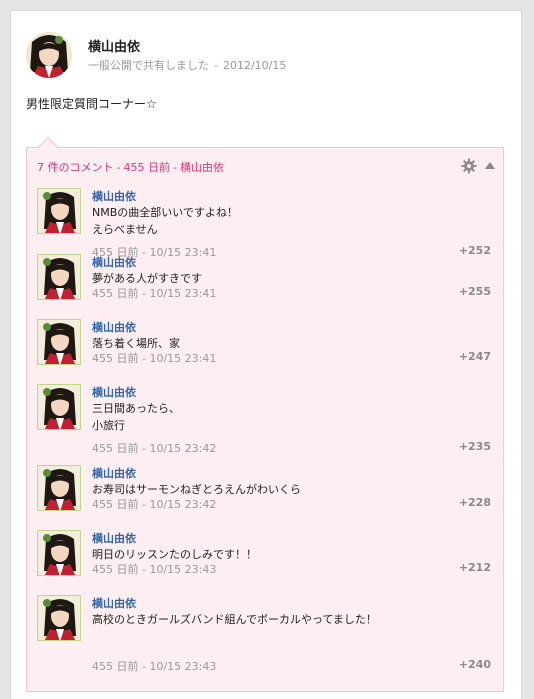 The width and height of the screenshot is (534, 699). I want to click on comments-header: 7 件のコメント -455 日前 - 横山由依, so click(130, 167).